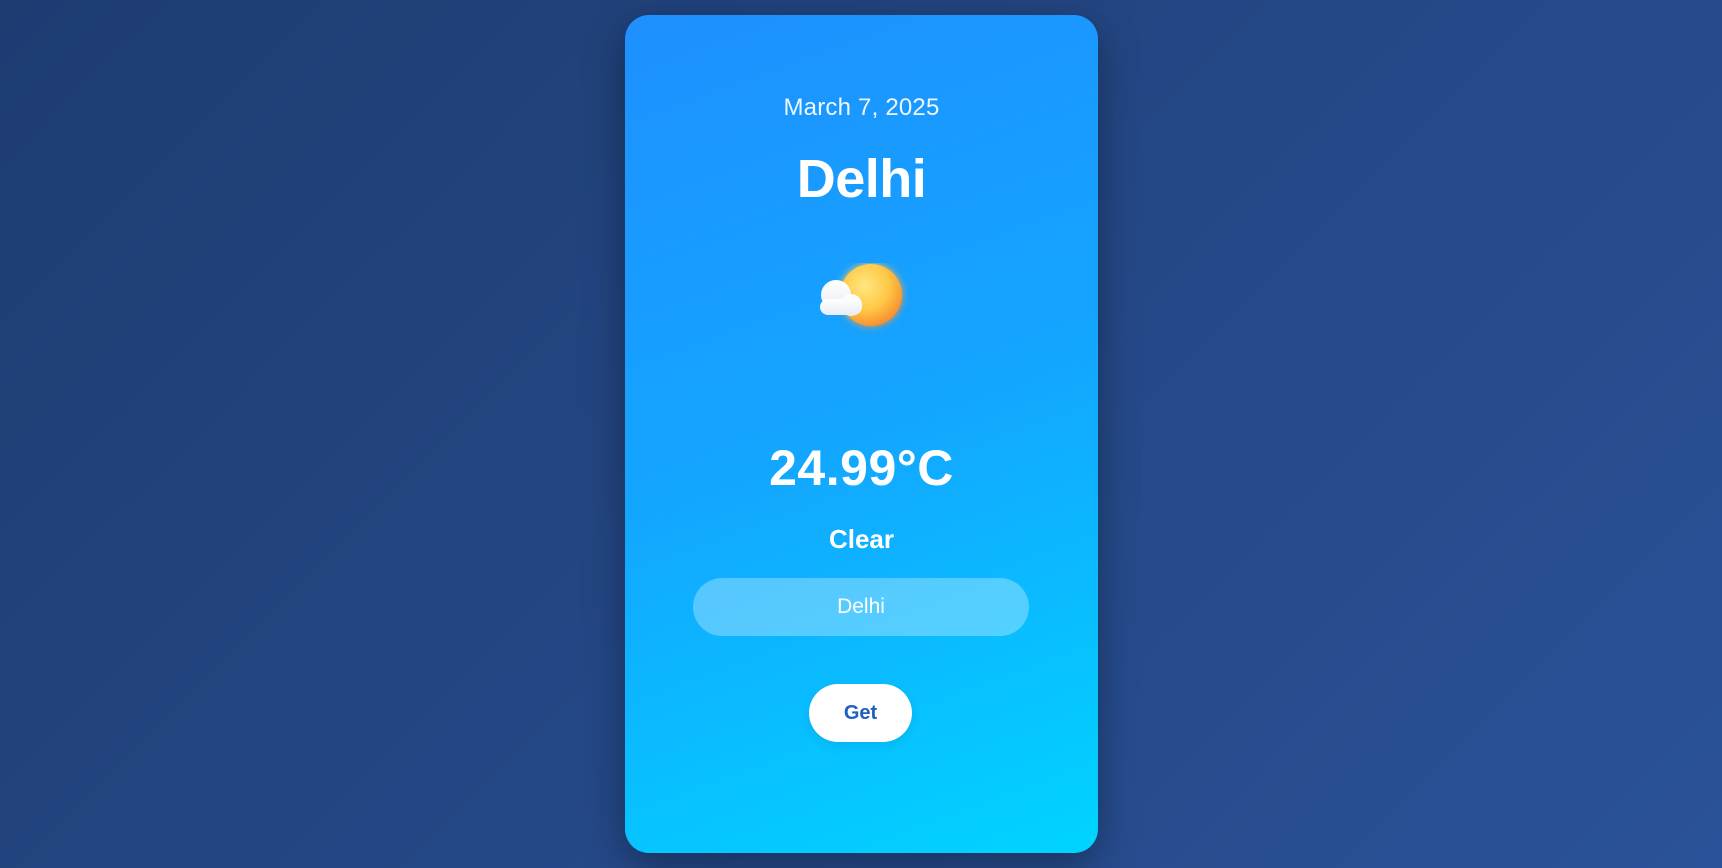 The width and height of the screenshot is (1722, 868). What do you see at coordinates (861, 179) in the screenshot?
I see `city-name: Delhi` at bounding box center [861, 179].